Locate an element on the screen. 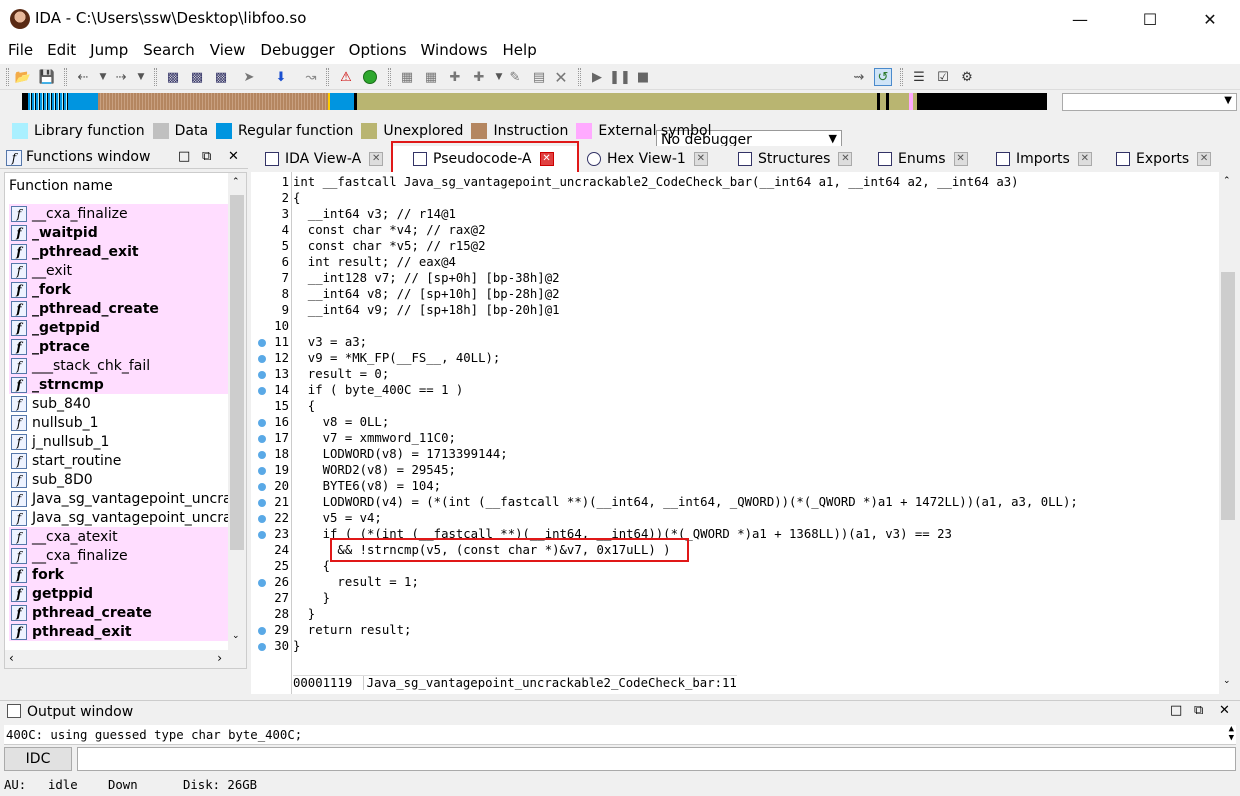 The width and height of the screenshot is (1240, 796). code-line: 29 return result; is located at coordinates (735, 630).